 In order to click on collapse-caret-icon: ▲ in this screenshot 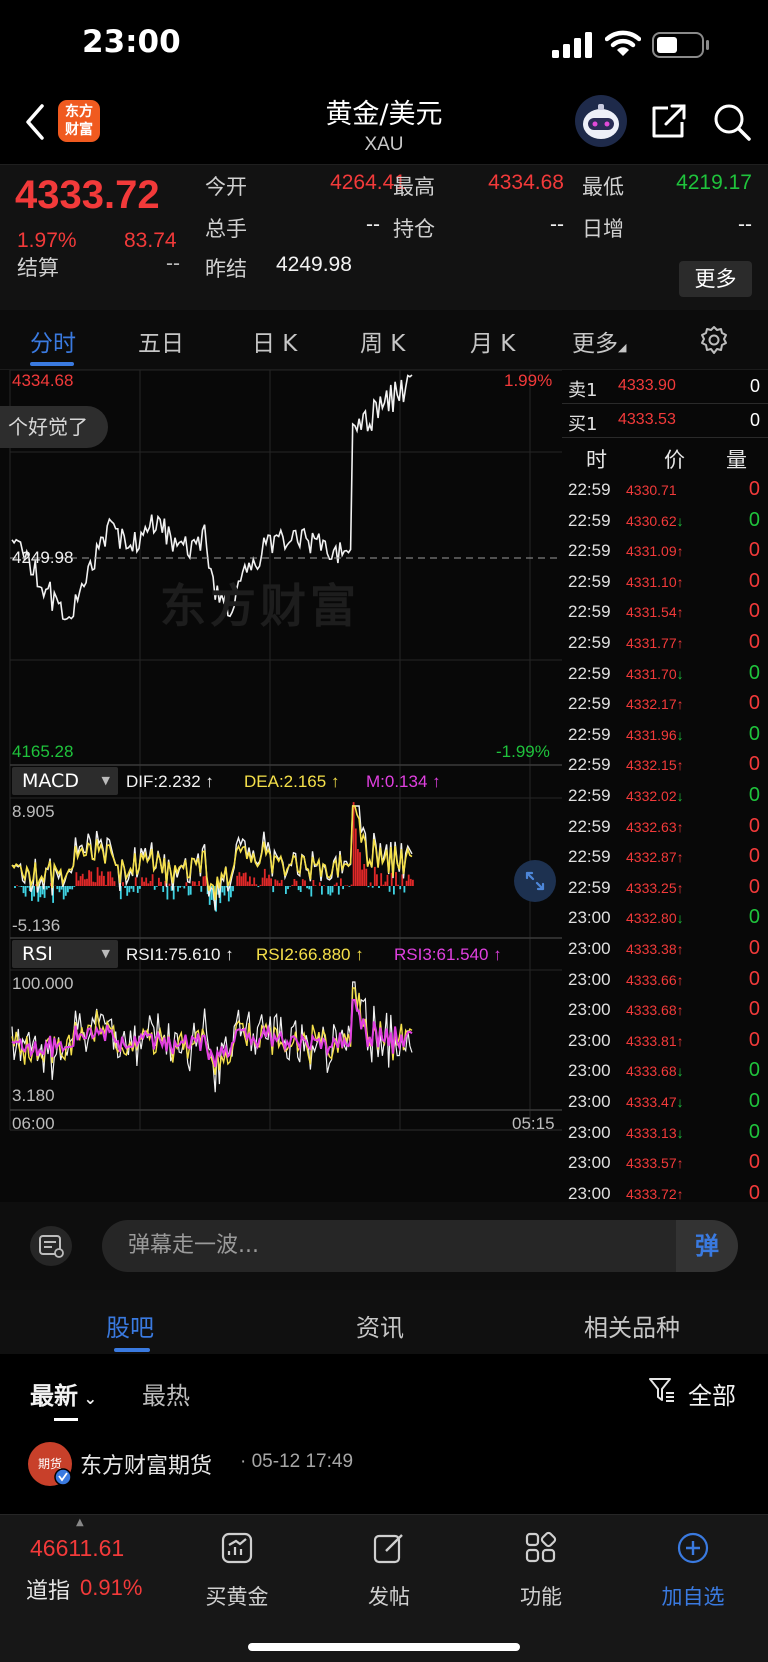, I will do `click(80, 1522)`.